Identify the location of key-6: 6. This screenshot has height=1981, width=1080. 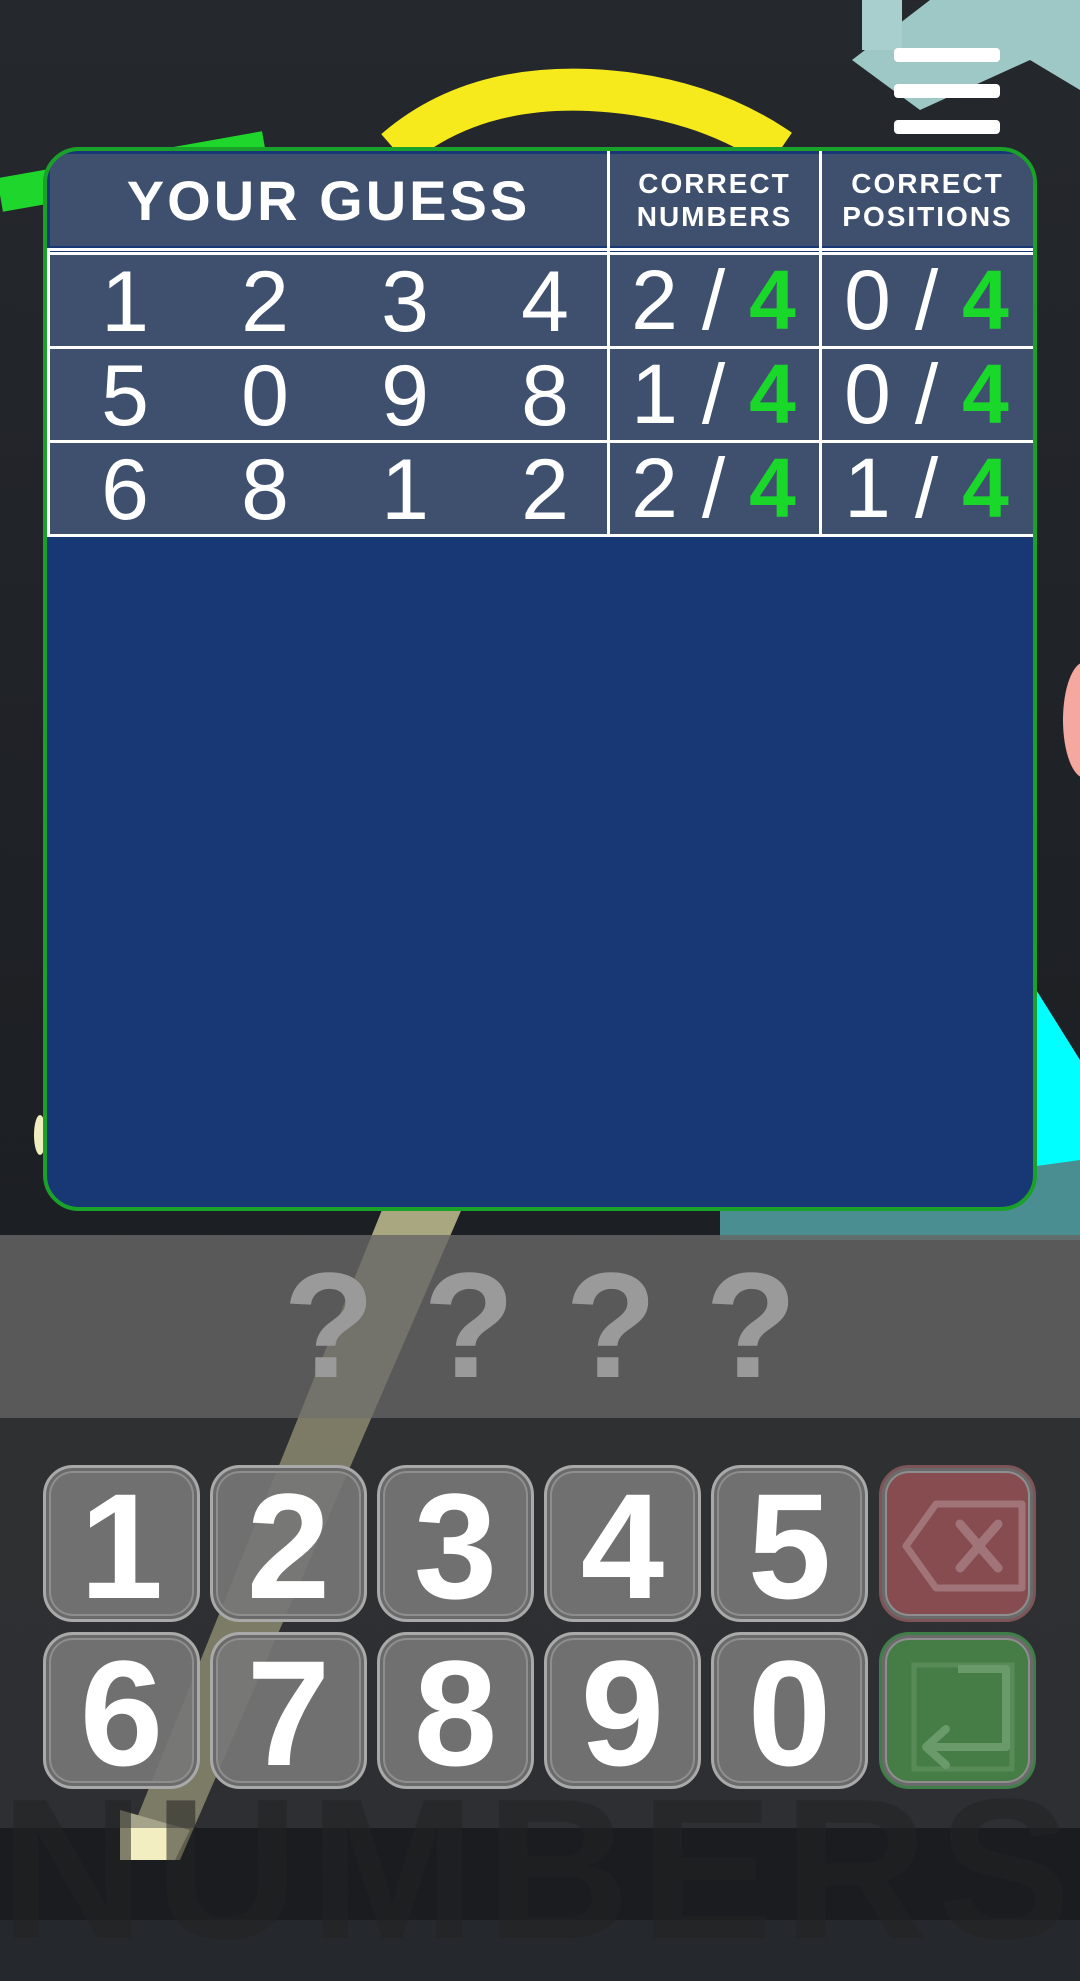
(121, 1712).